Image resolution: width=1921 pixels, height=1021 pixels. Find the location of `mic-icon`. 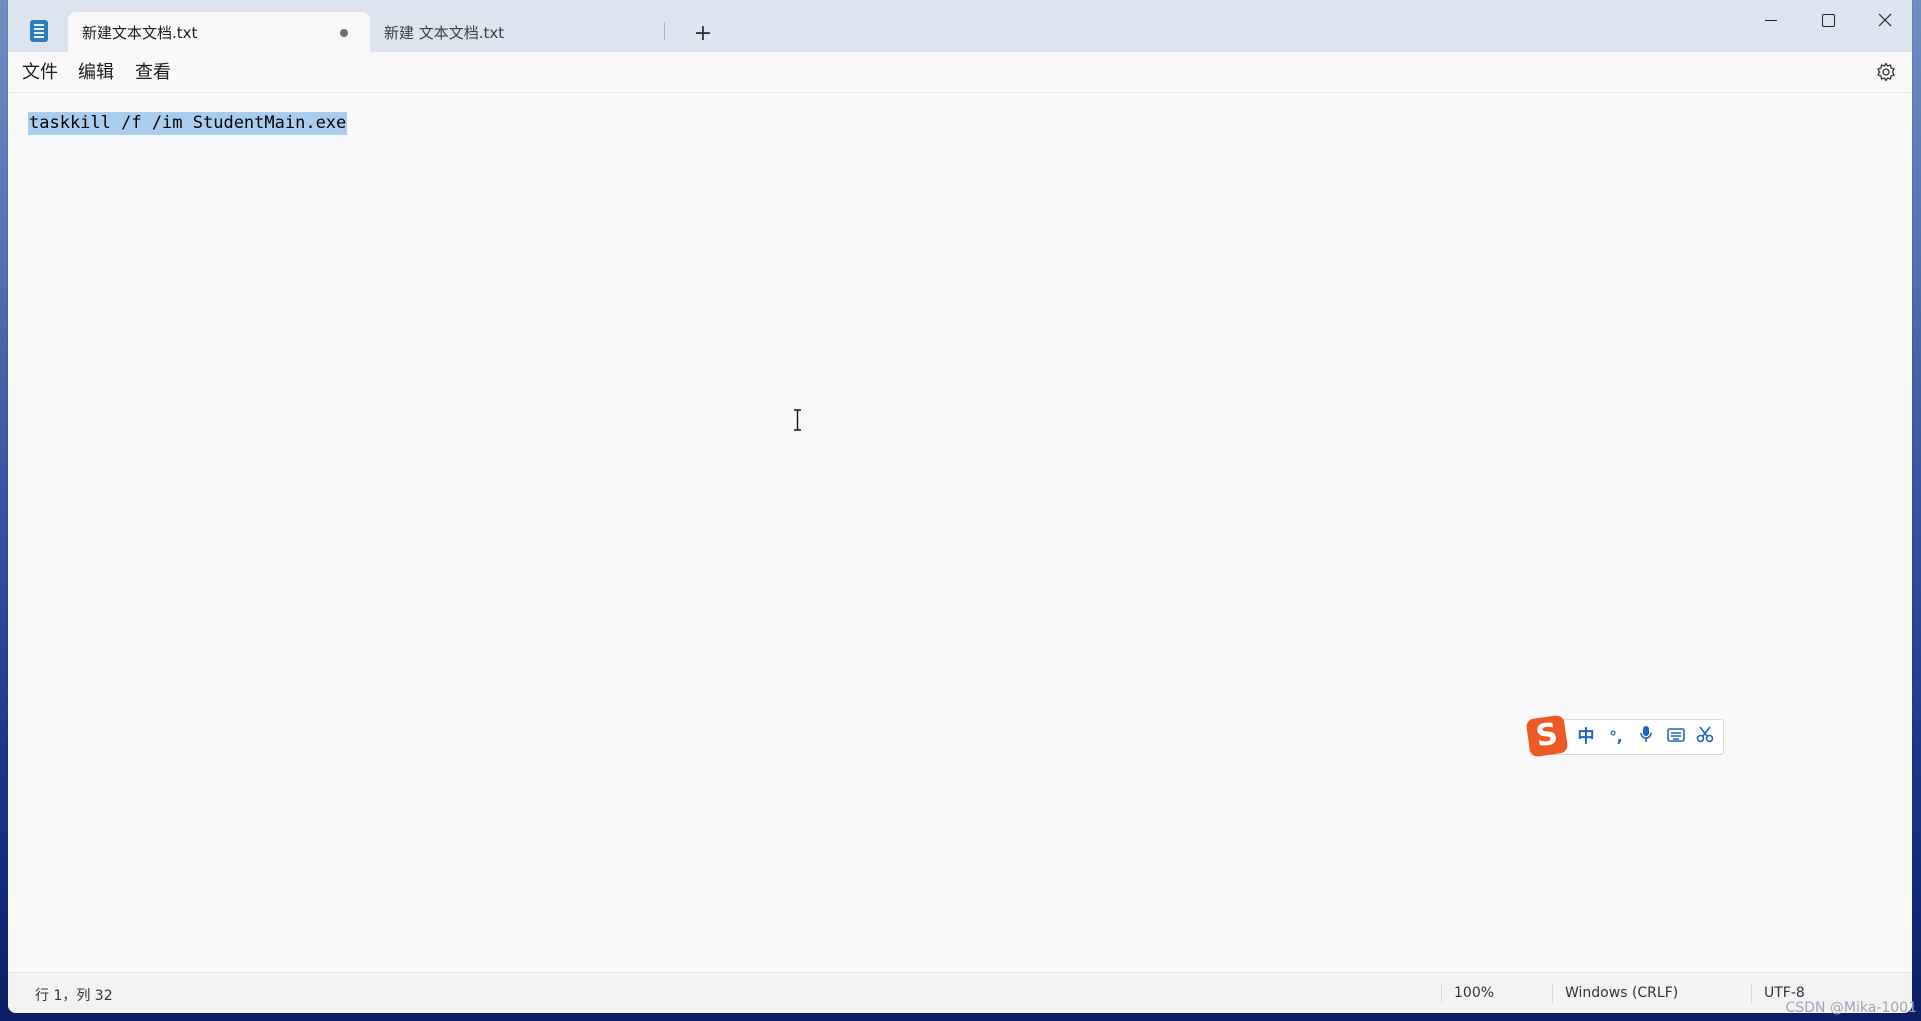

mic-icon is located at coordinates (1646, 737).